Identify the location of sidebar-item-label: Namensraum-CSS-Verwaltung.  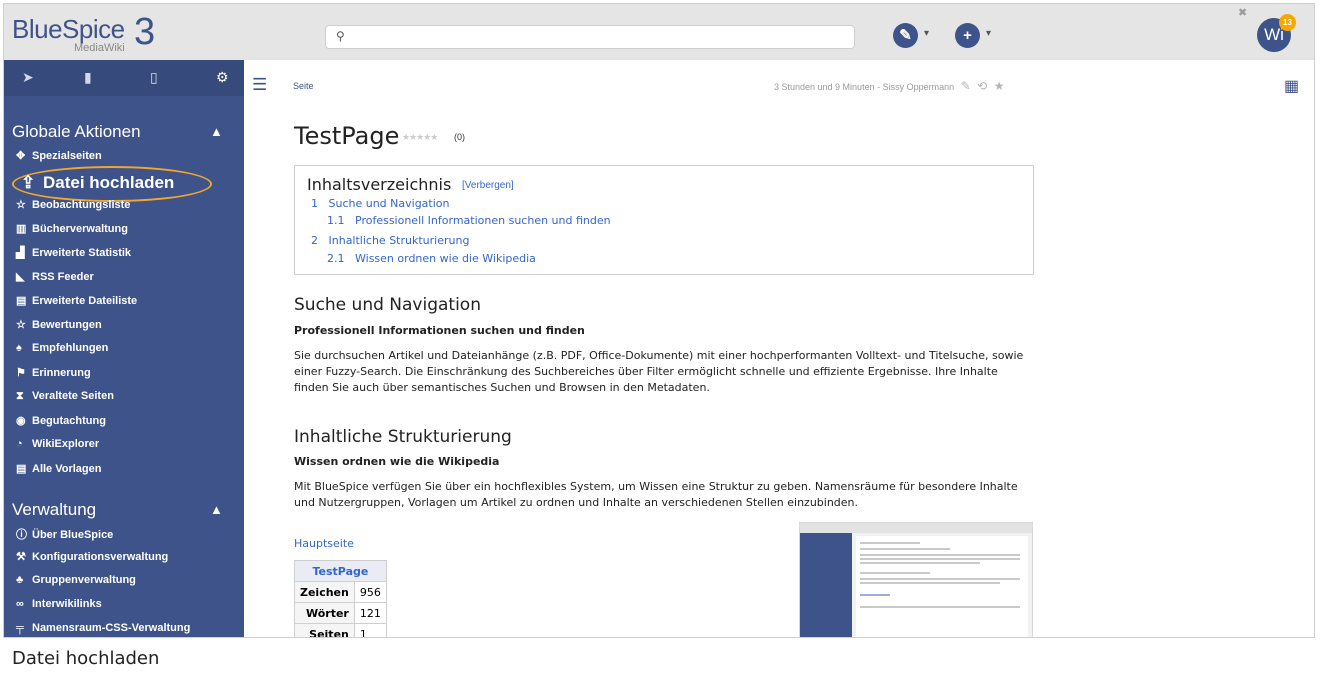
(111, 628).